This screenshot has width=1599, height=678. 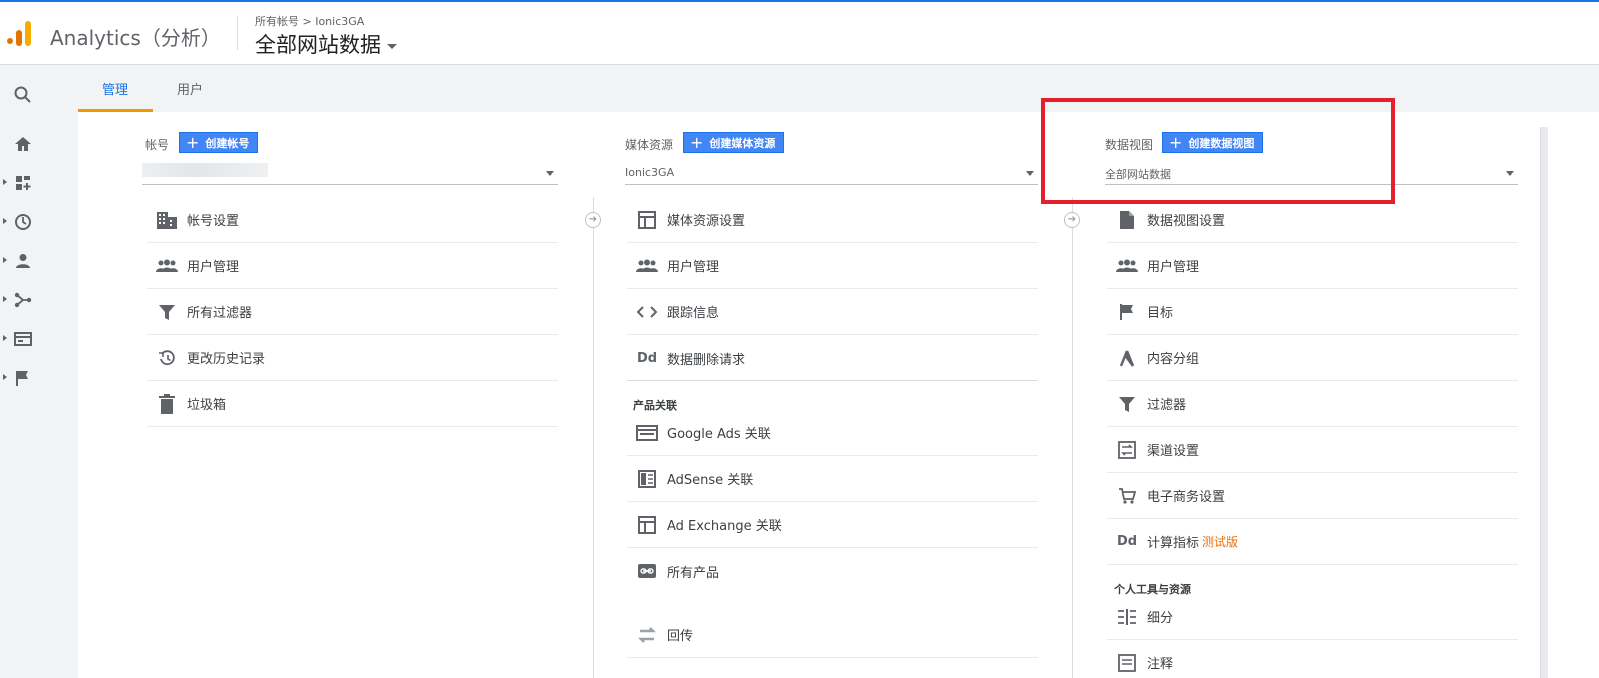 What do you see at coordinates (23, 95) in the screenshot?
I see `search-icon` at bounding box center [23, 95].